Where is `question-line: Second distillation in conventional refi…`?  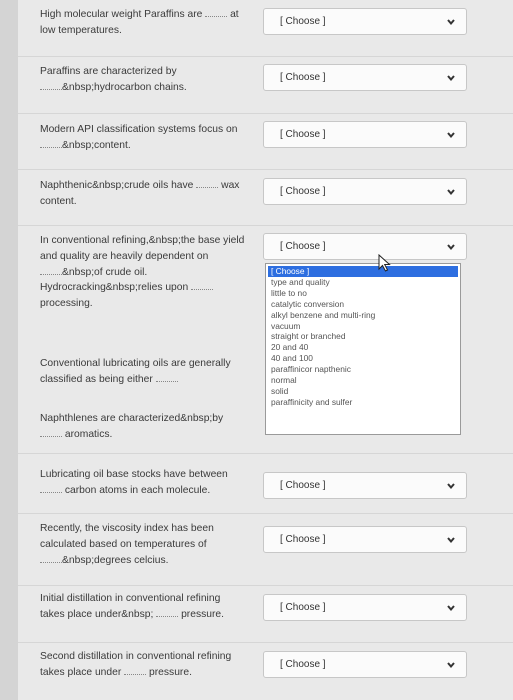
question-line: Second distillation in conventional refi… is located at coordinates (136, 656).